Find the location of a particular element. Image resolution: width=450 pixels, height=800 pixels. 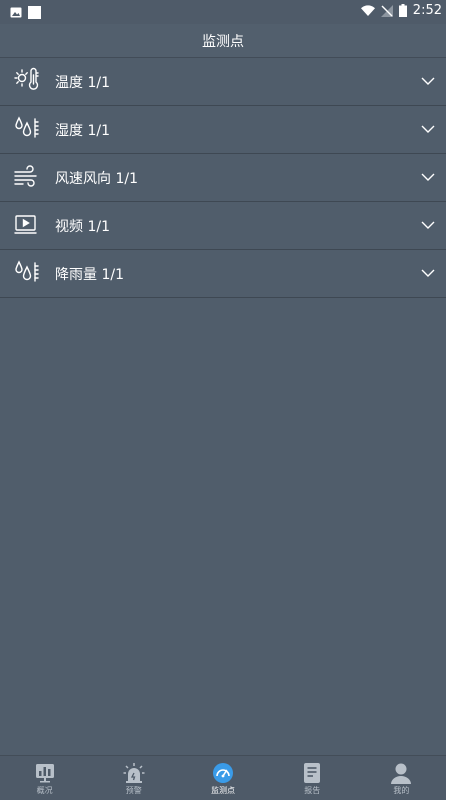

video-monitor-icon is located at coordinates (25, 224).